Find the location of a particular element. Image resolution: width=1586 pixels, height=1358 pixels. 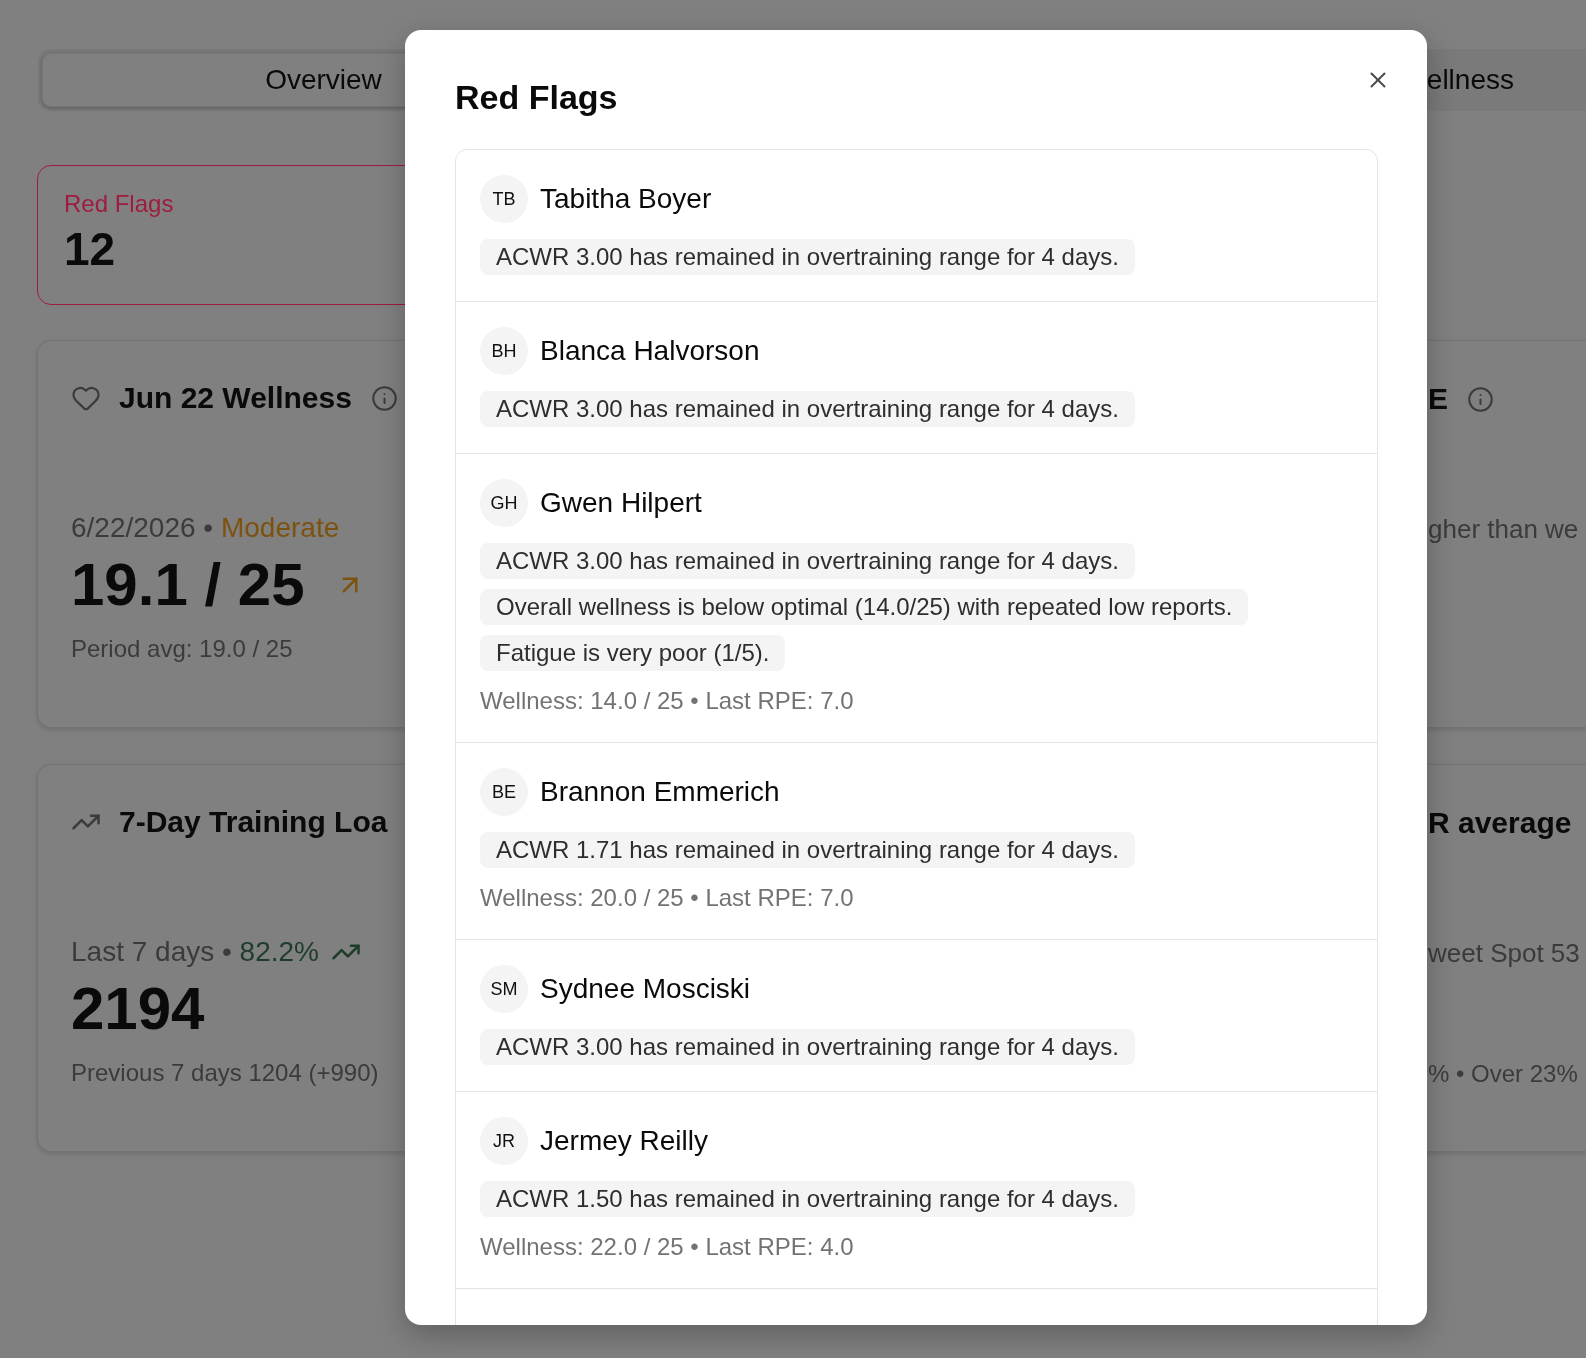

flag-reason: Overall wellness is below optimal (14.0/25) with repeated low reports. is located at coordinates (864, 607).